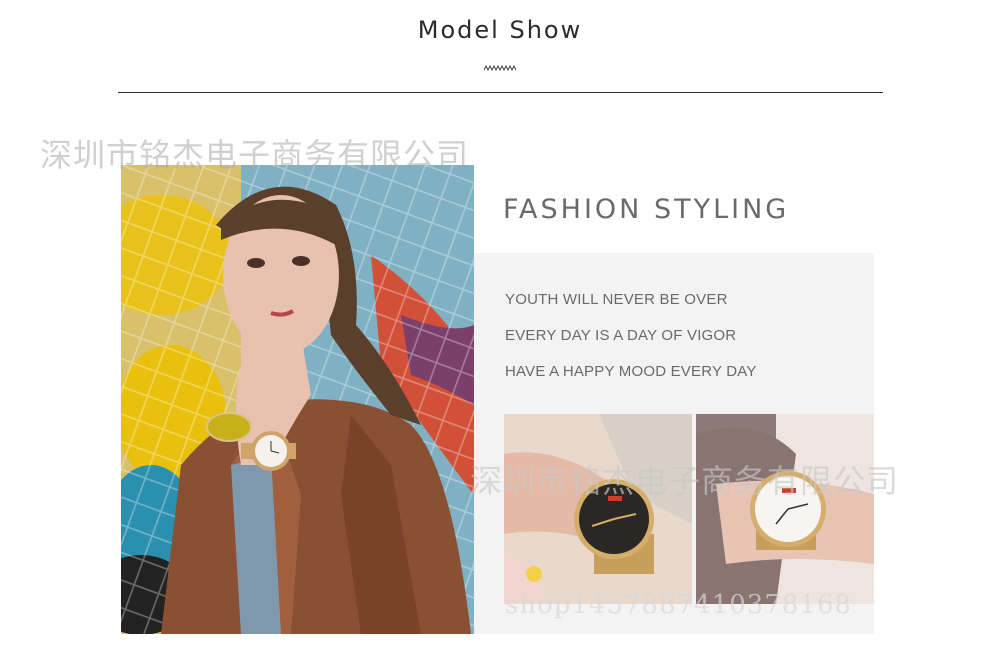 Image resolution: width=1000 pixels, height=650 pixels. Describe the element at coordinates (598, 509) in the screenshot. I see `black-dial-watch-photo` at that location.